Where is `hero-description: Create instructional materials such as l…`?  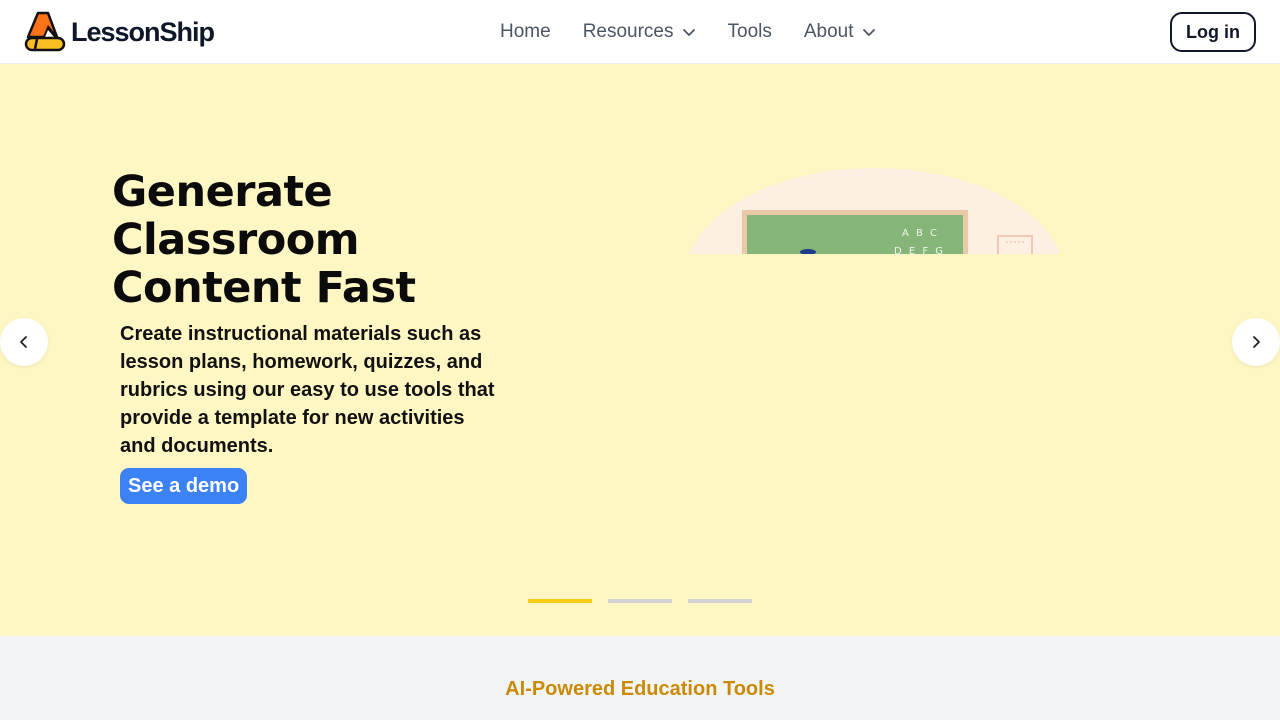 hero-description: Create instructional materials such as l… is located at coordinates (307, 390).